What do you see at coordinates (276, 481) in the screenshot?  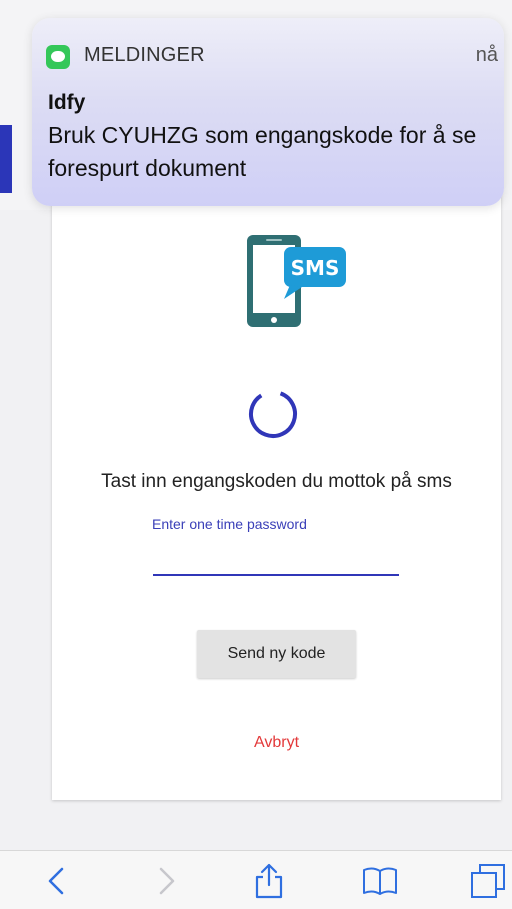 I see `instruction-text: Tast inn engangskoden du mottok på sms` at bounding box center [276, 481].